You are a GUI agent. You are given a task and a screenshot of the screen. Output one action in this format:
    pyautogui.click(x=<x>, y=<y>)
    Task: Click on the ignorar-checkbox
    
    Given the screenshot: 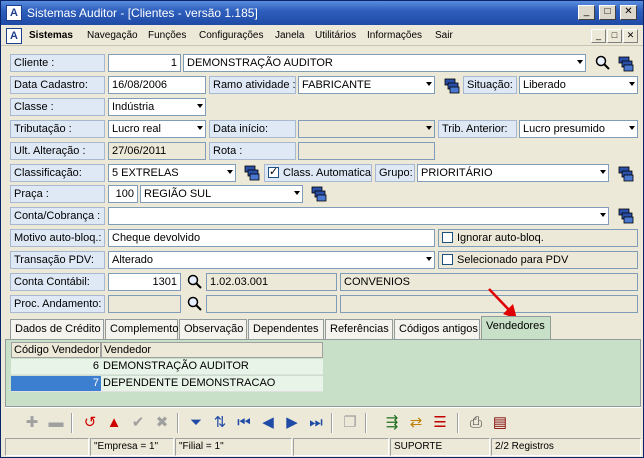 What is the action you would take?
    pyautogui.click(x=447, y=237)
    